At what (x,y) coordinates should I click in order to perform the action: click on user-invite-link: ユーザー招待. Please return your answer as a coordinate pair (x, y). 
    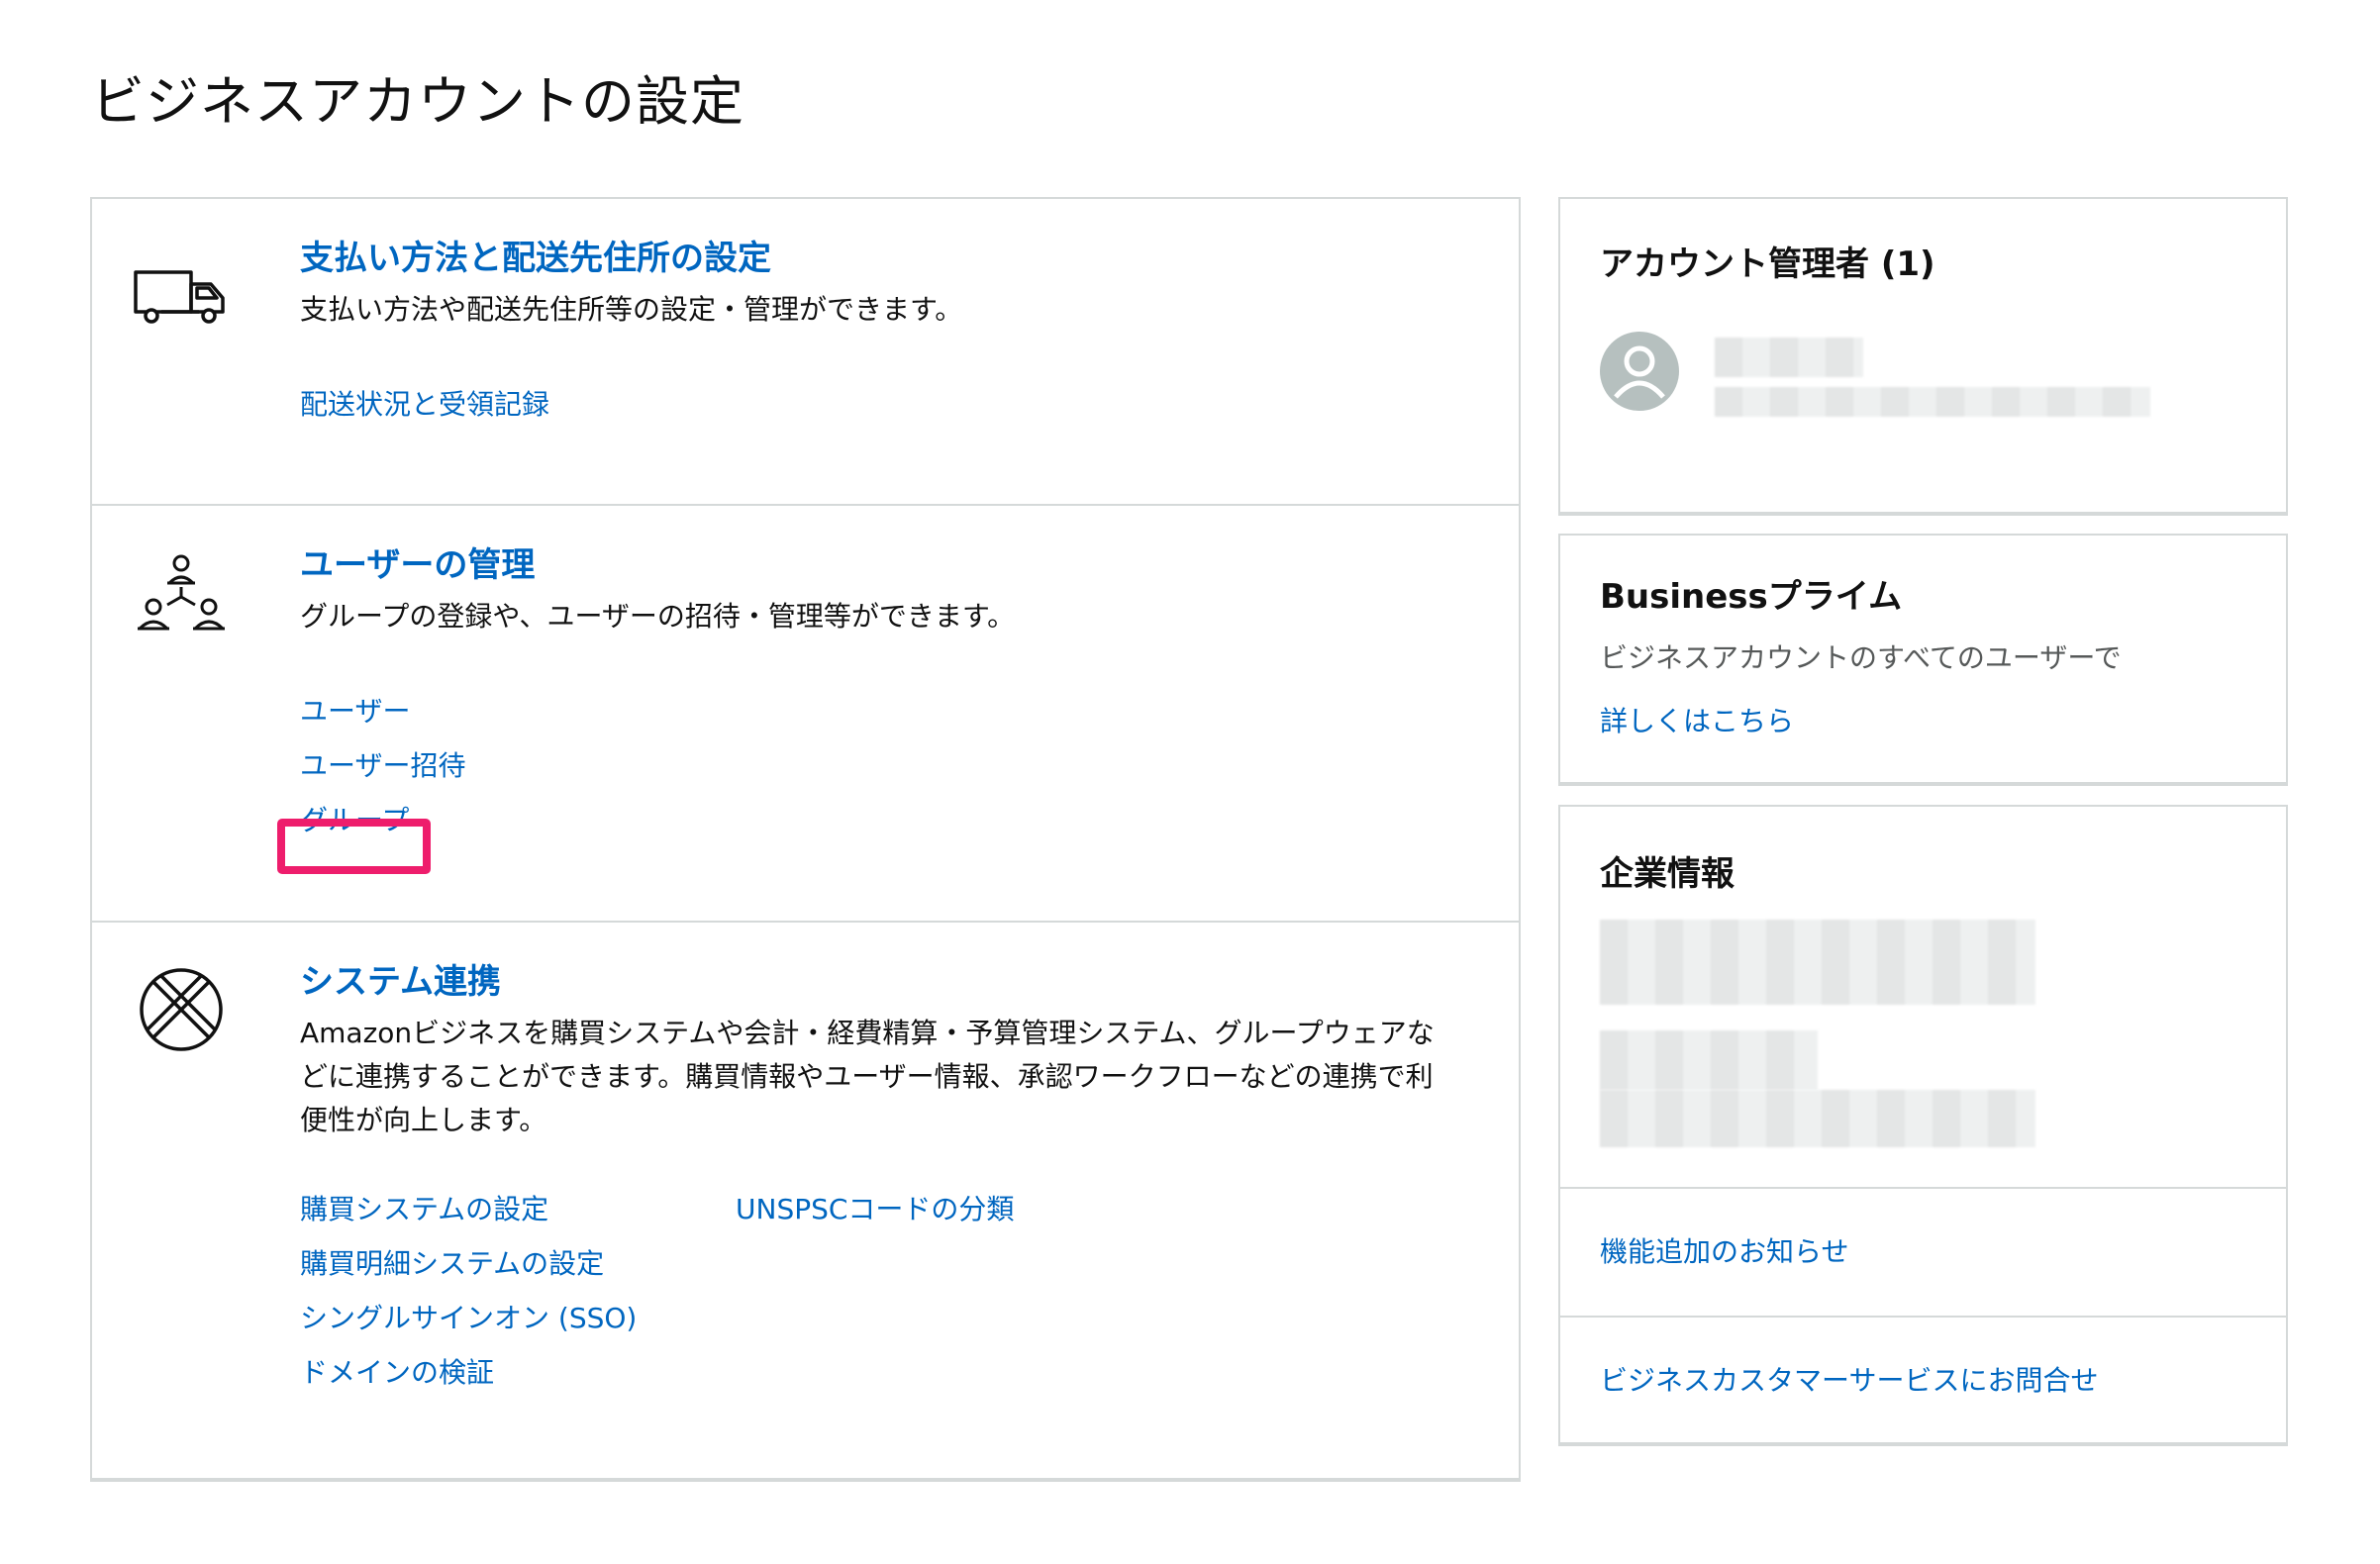
    Looking at the image, I should click on (879, 765).